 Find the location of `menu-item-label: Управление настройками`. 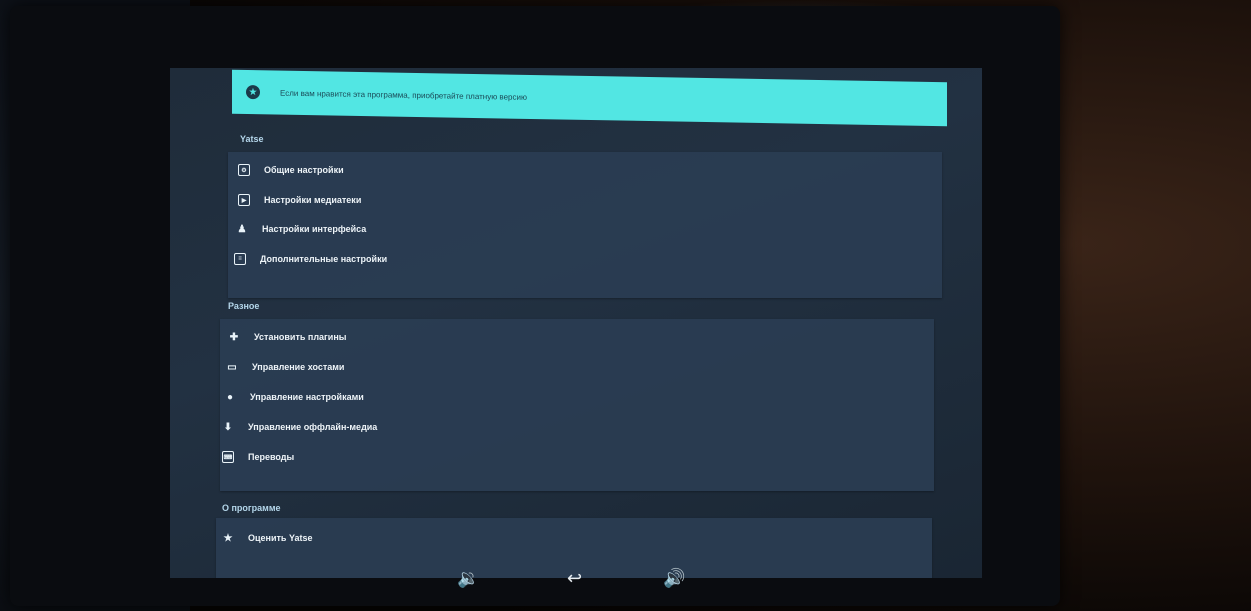

menu-item-label: Управление настройками is located at coordinates (307, 397).